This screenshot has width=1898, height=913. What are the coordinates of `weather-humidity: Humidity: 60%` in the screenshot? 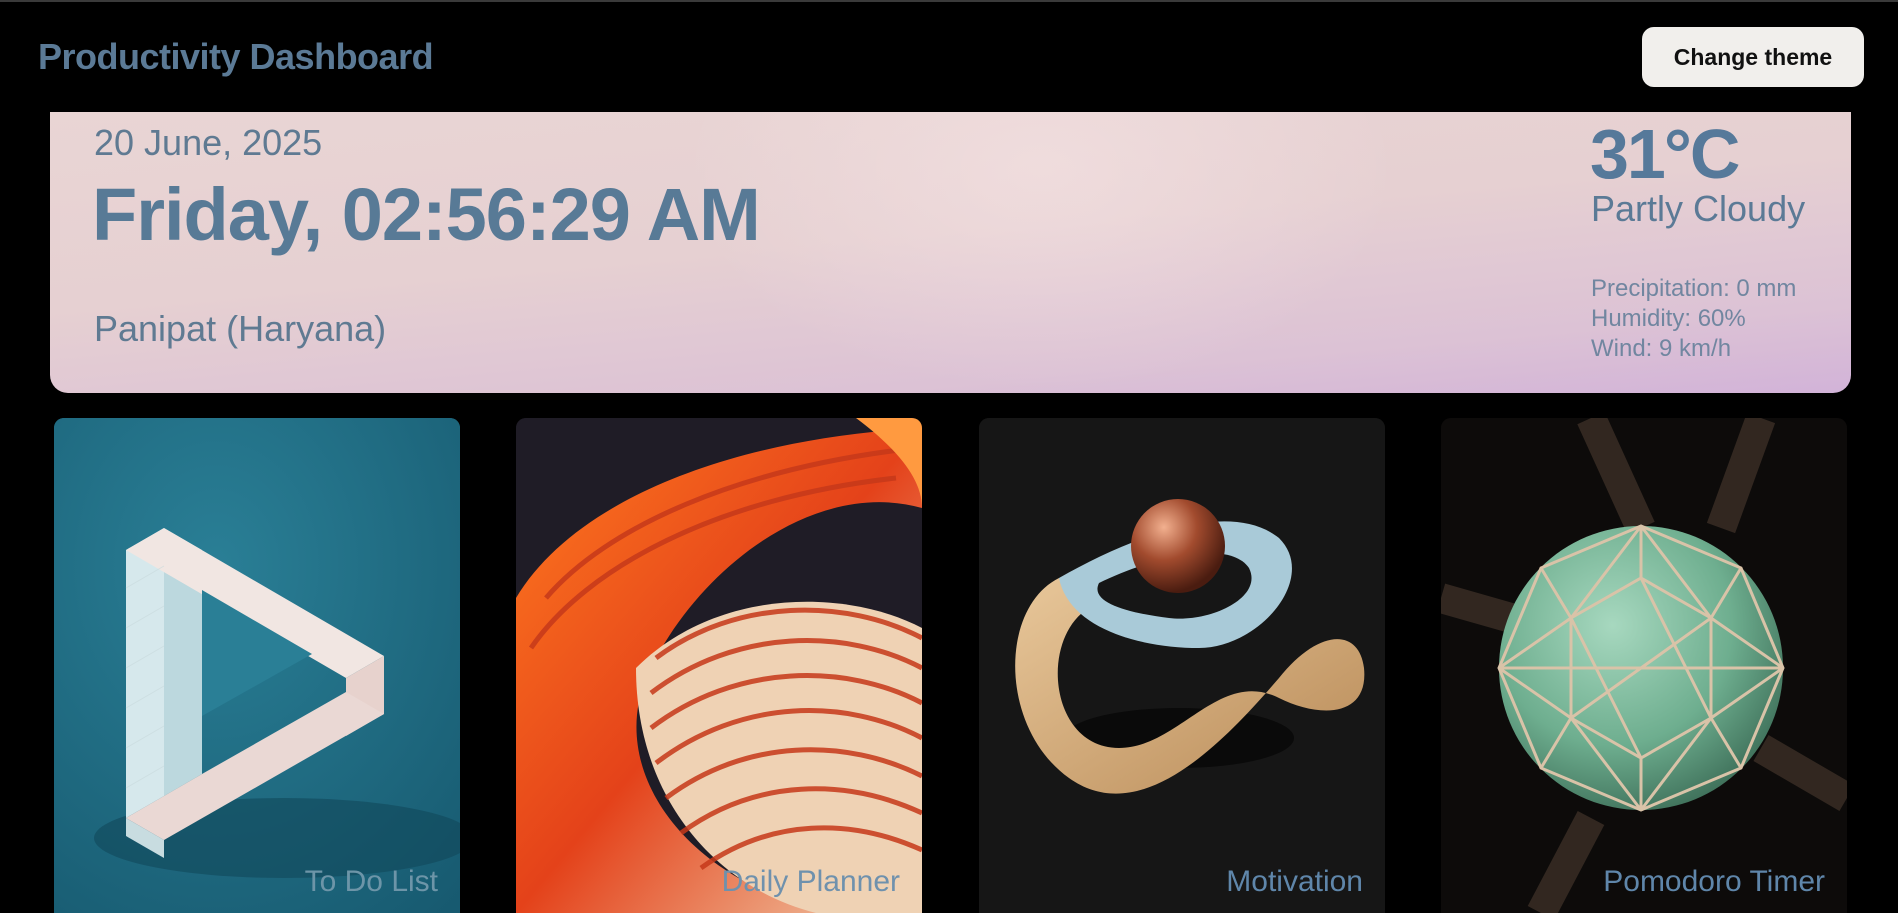 It's located at (1668, 318).